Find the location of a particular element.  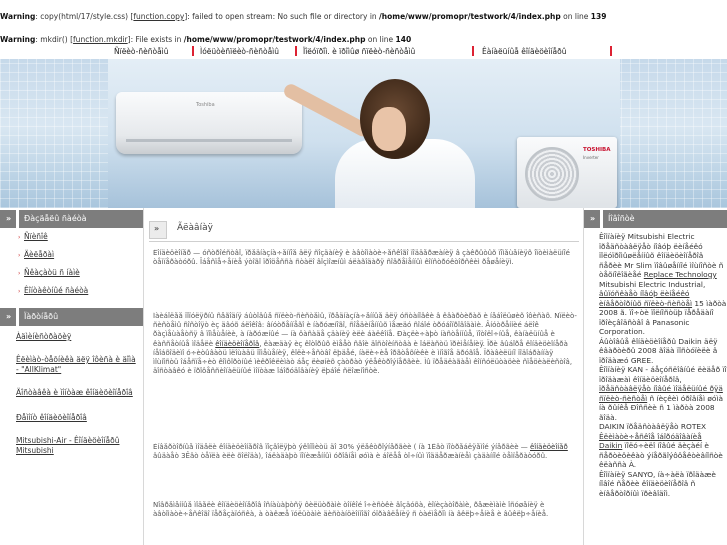

news-panel-title: » Íîâîñòè is located at coordinates (655, 219).